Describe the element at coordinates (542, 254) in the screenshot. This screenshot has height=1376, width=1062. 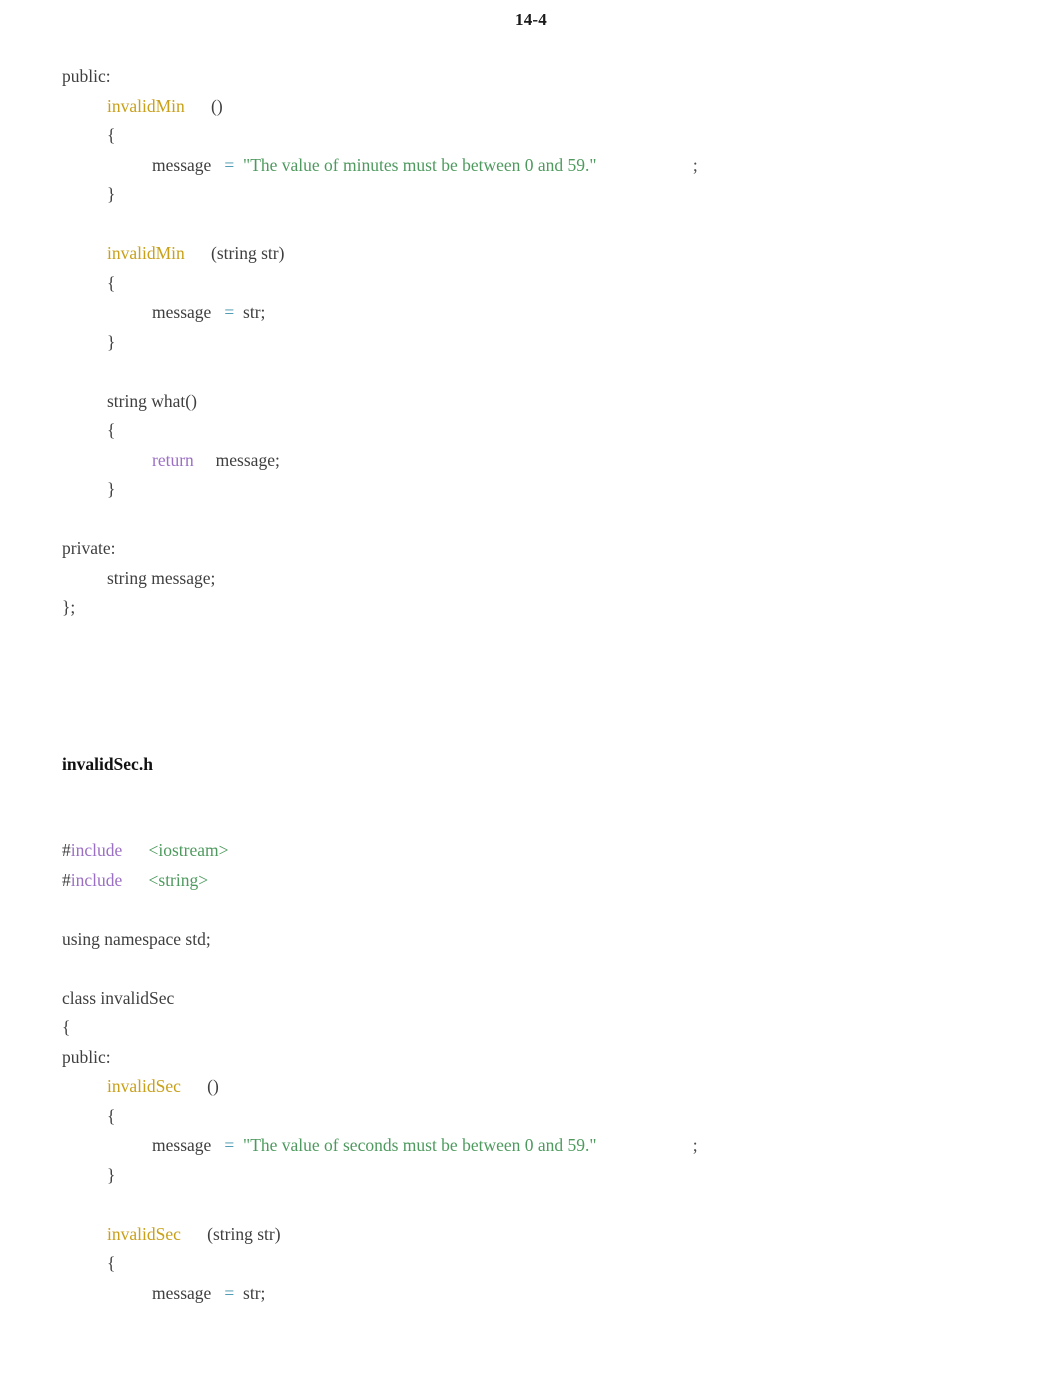
I see `code-line: invalidMin (string str)` at that location.